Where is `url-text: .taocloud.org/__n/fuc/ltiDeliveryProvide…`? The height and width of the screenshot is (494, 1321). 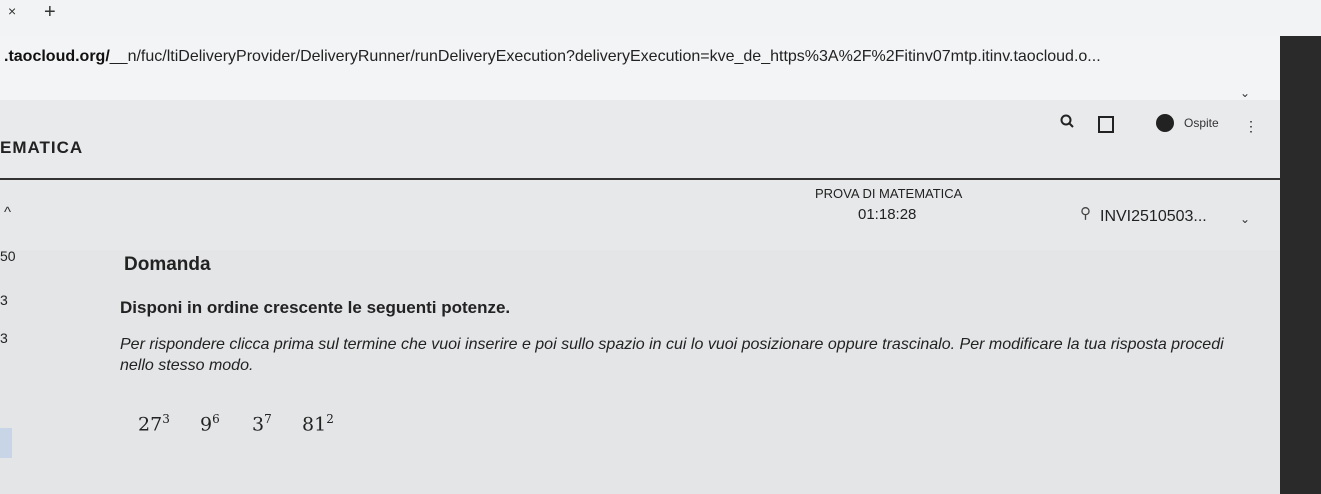 url-text: .taocloud.org/__n/fuc/ltiDeliveryProvide… is located at coordinates (552, 57).